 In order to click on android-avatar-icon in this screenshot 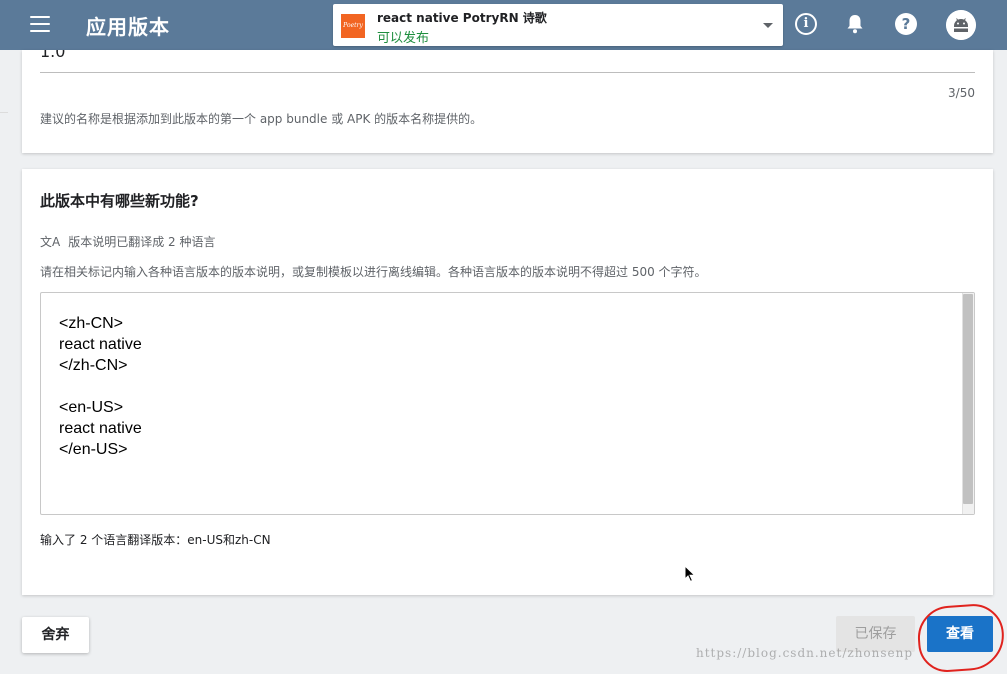, I will do `click(961, 25)`.